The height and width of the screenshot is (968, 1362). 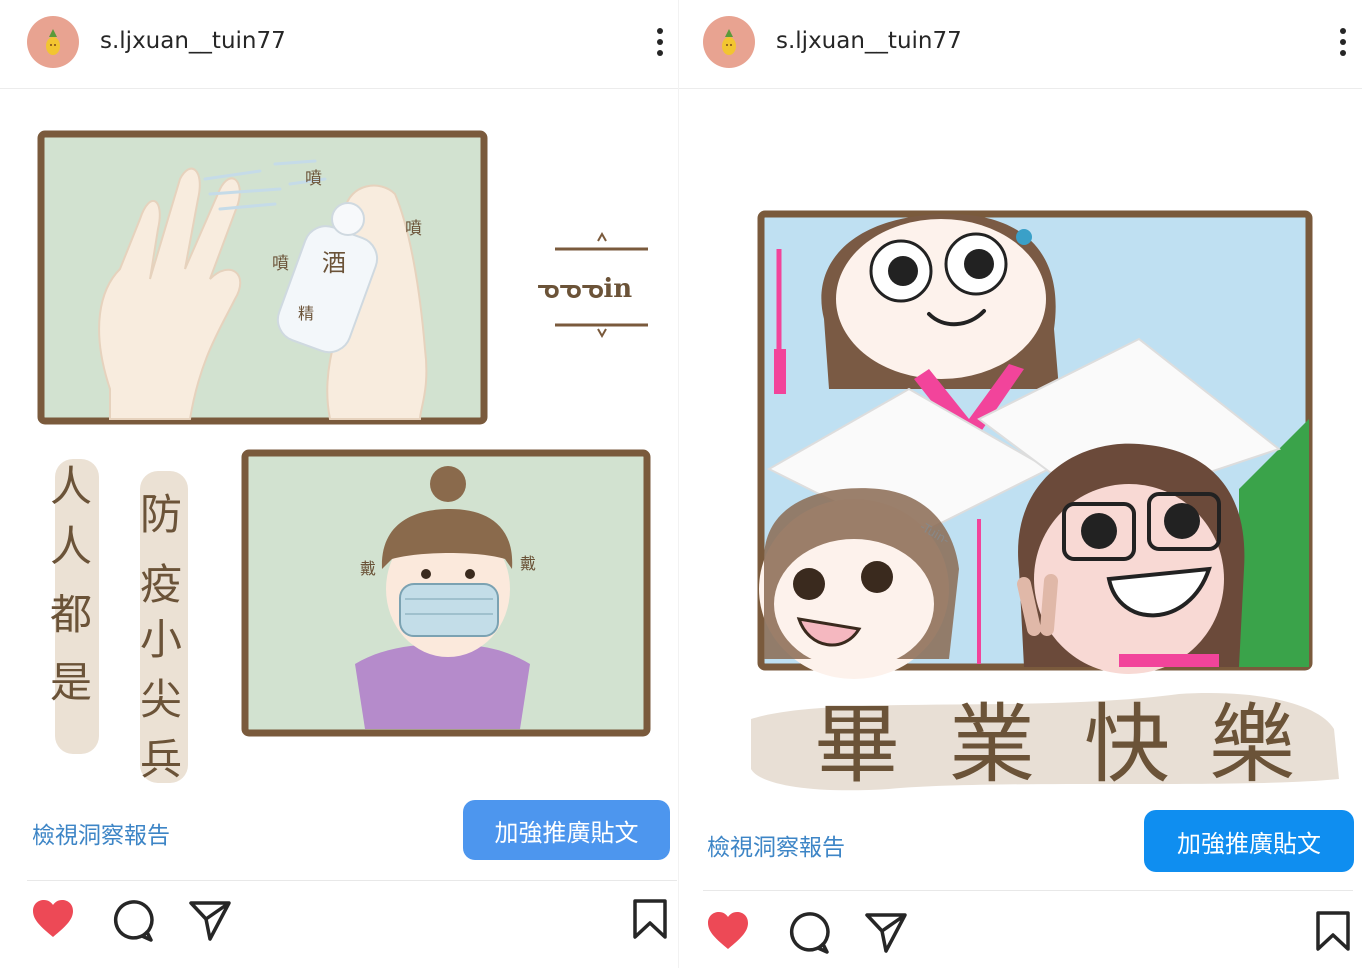 I want to click on bottle-label-2: 精, so click(x=306, y=313).